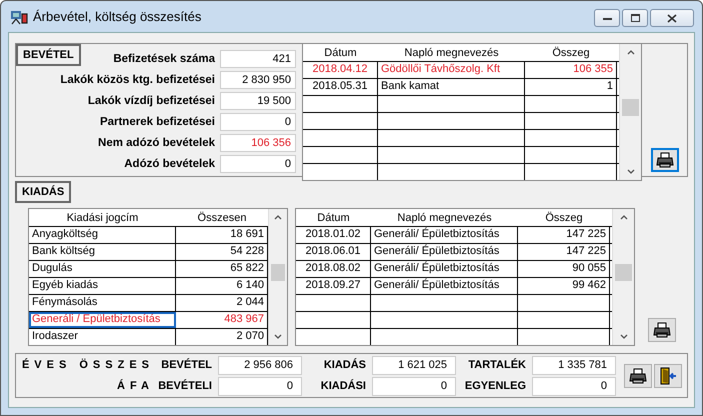  What do you see at coordinates (102, 337) in the screenshot?
I see `table-cell: Irodaszer` at bounding box center [102, 337].